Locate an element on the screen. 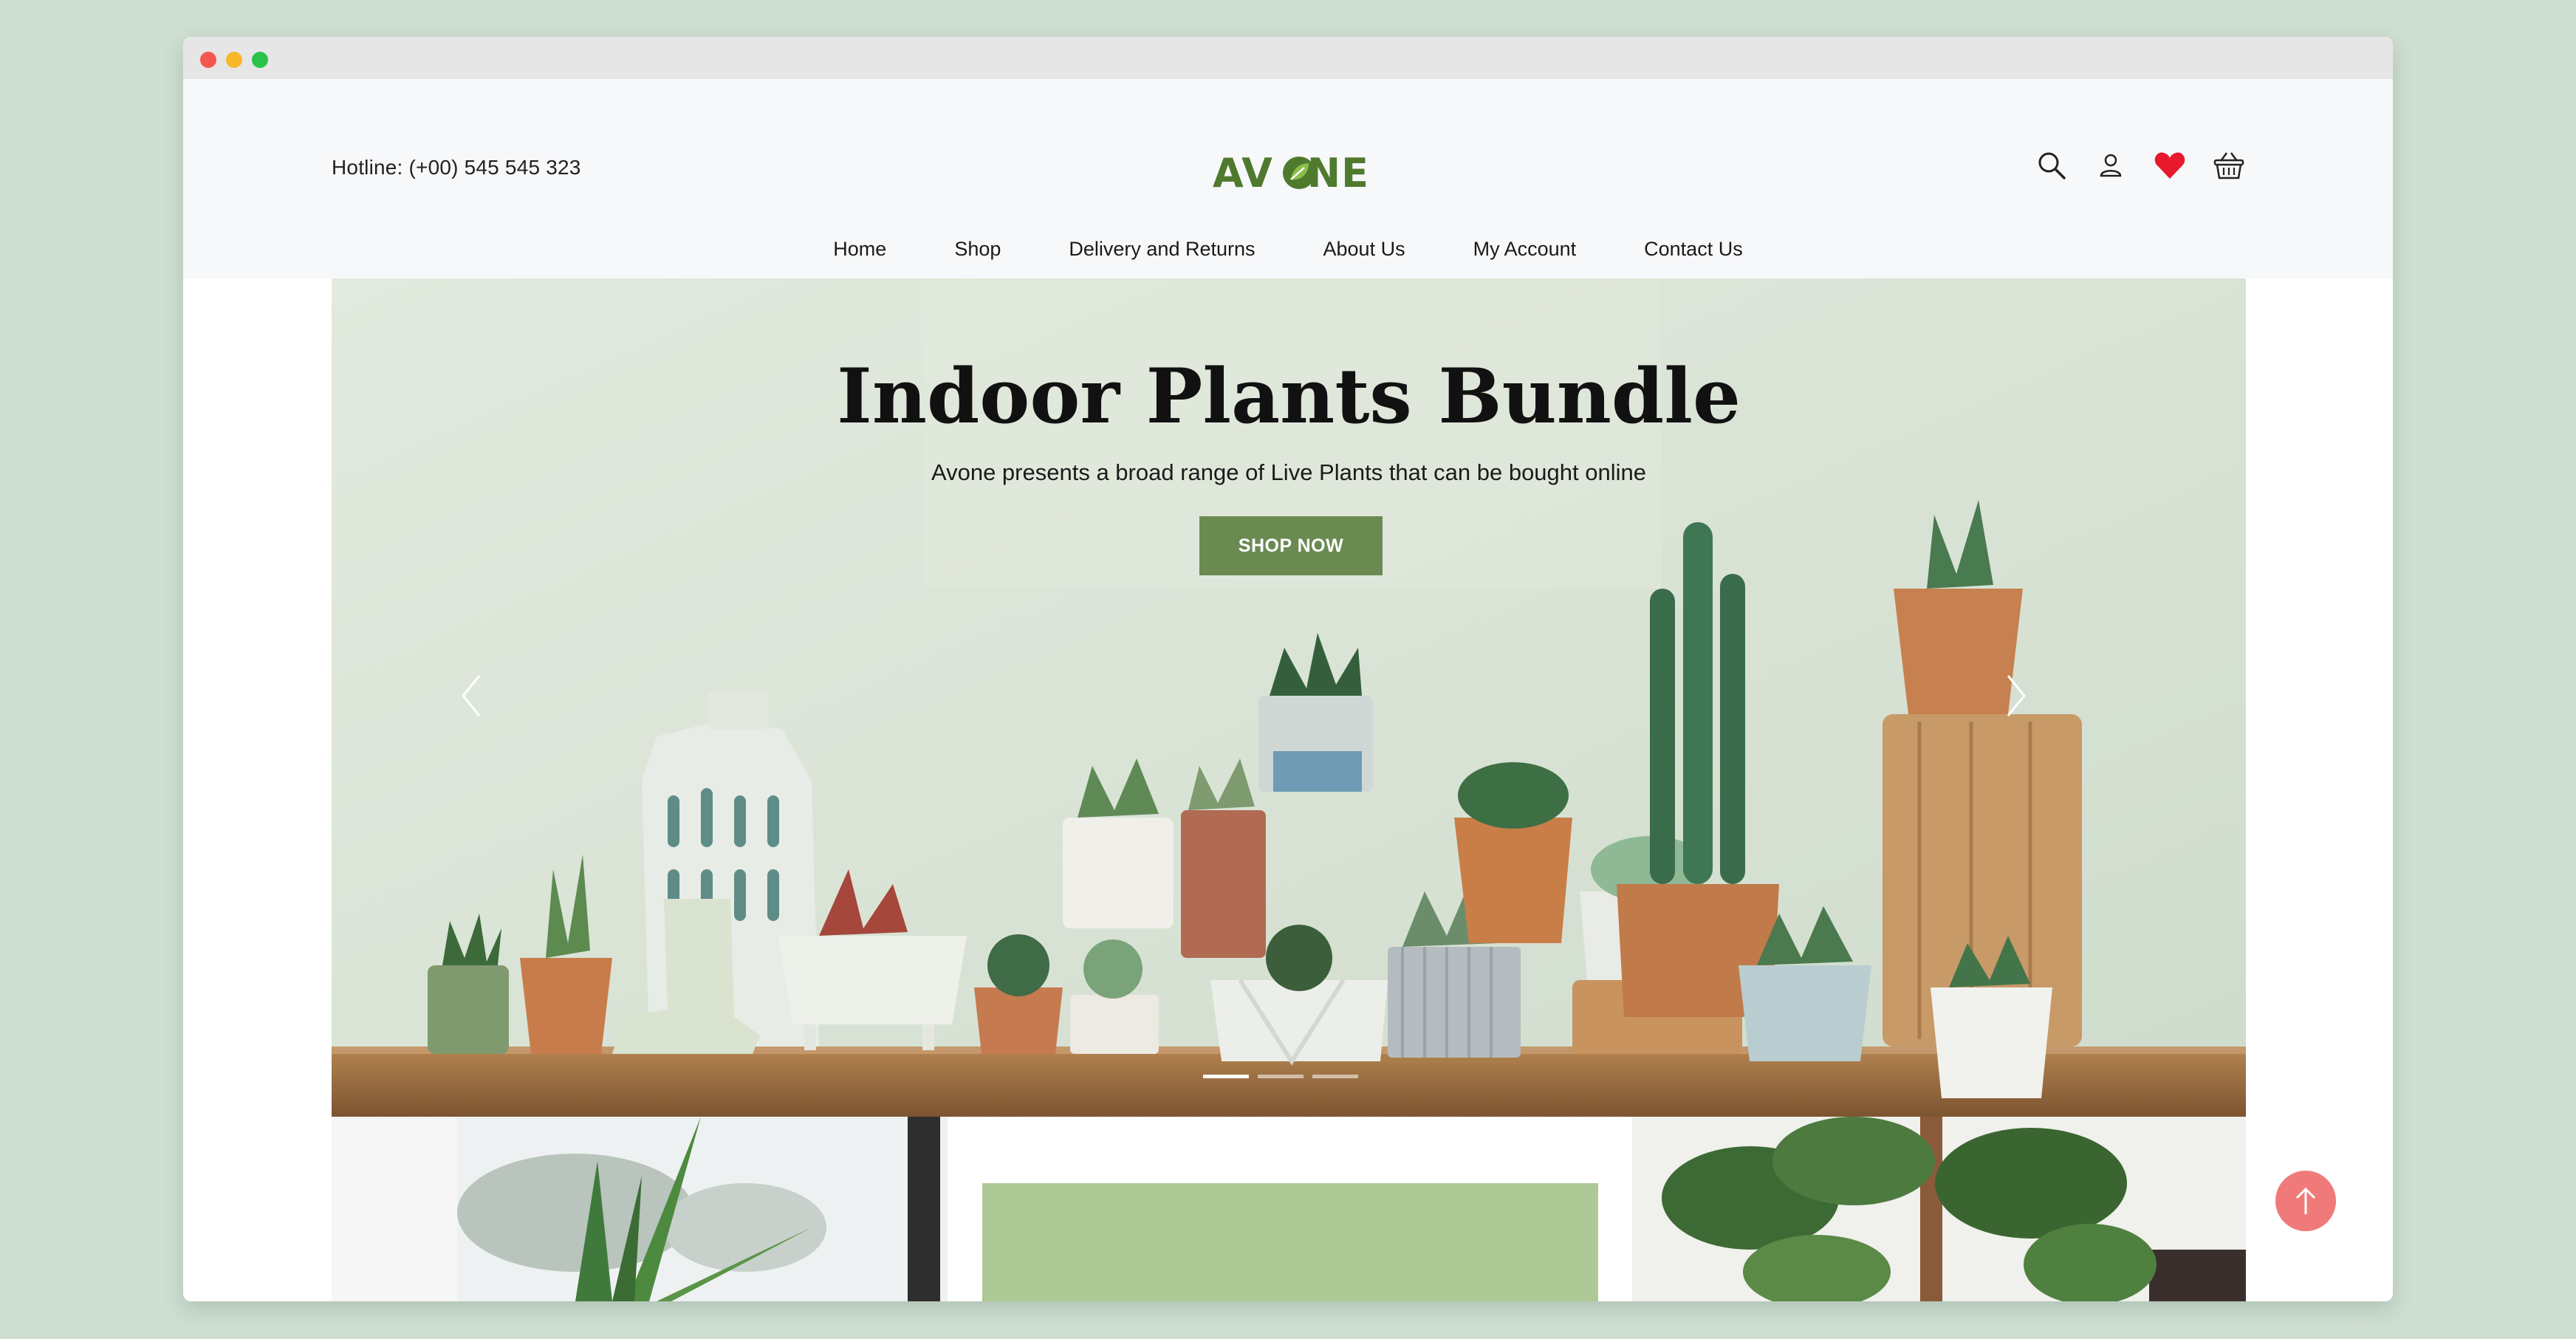  arrow-up-icon is located at coordinates (2305, 1200).